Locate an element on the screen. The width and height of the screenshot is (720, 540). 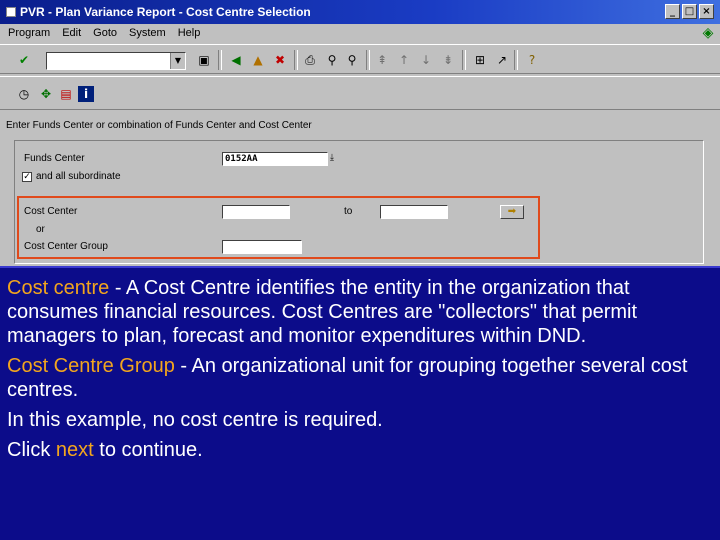
all-subordinate-label: and all subordinate is located at coordinates (78, 176).